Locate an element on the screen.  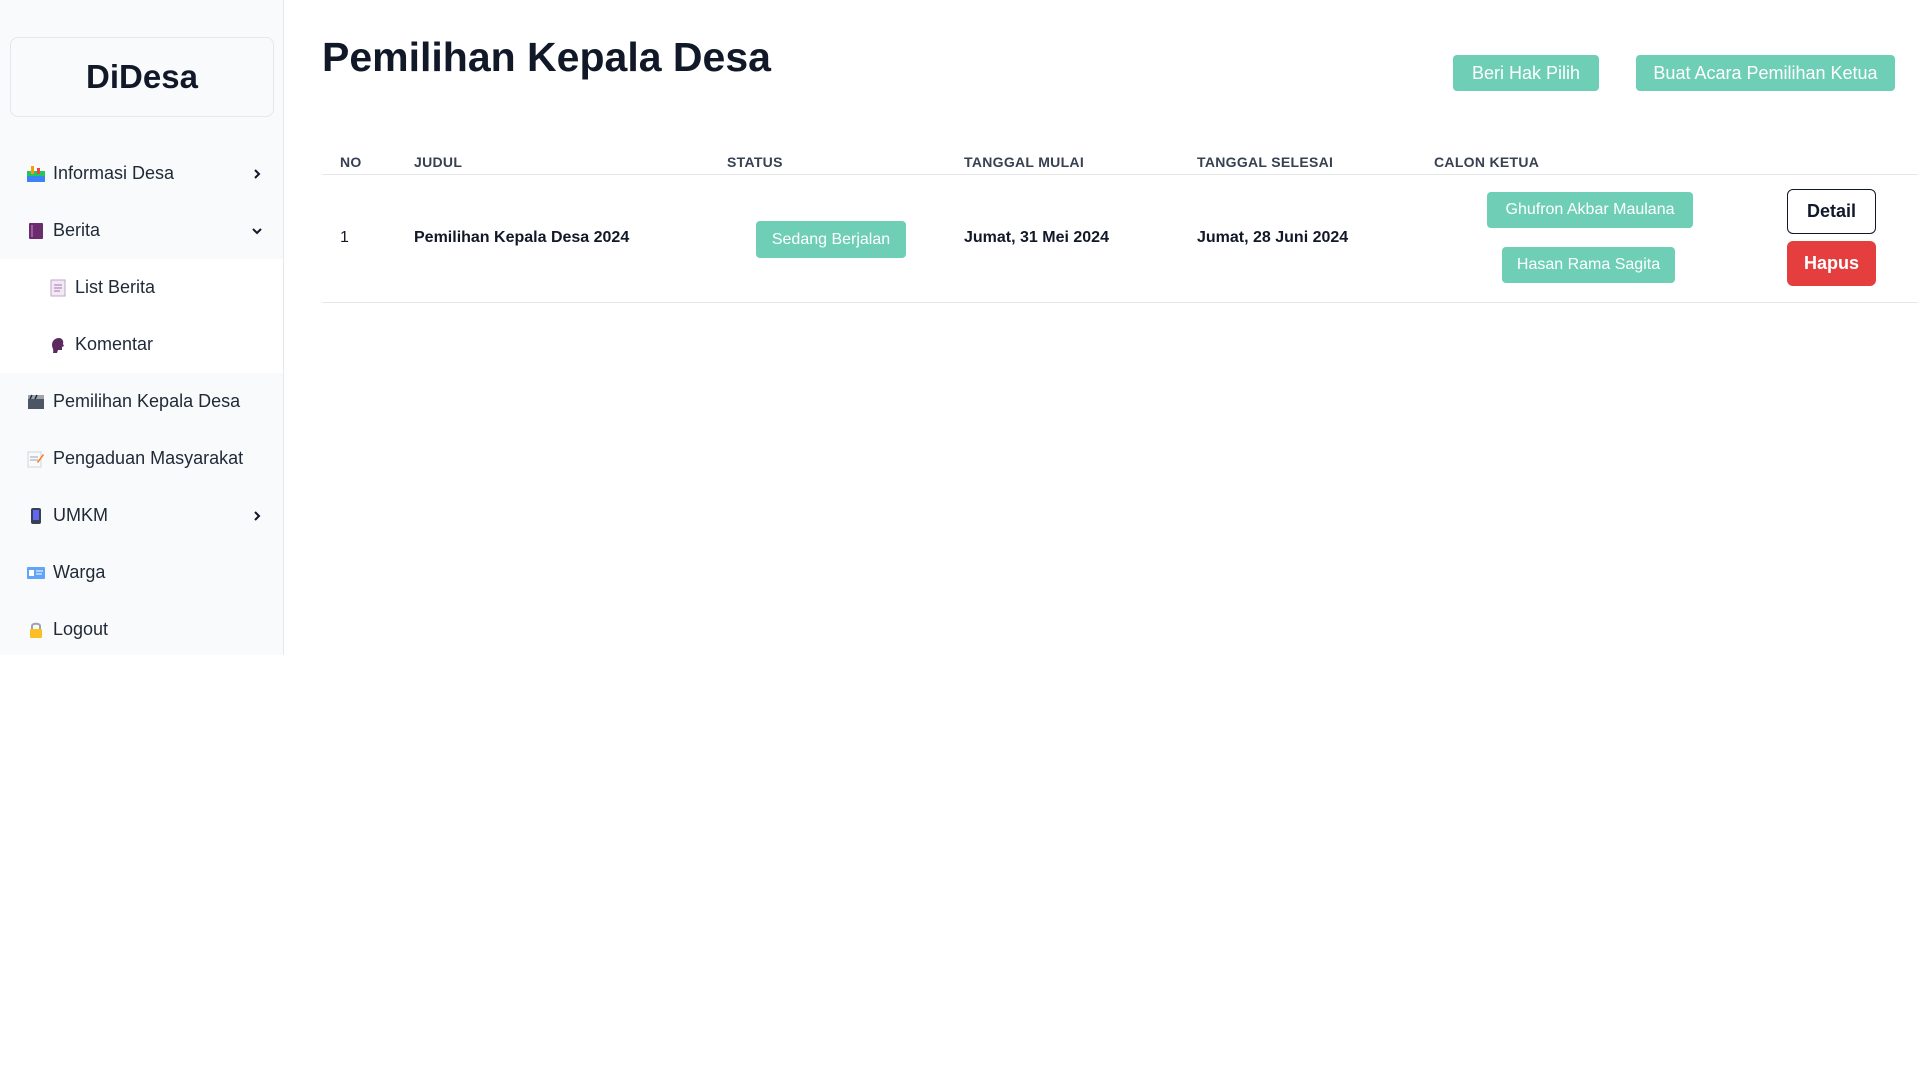
hapus-button: Hapus is located at coordinates (1831, 263).